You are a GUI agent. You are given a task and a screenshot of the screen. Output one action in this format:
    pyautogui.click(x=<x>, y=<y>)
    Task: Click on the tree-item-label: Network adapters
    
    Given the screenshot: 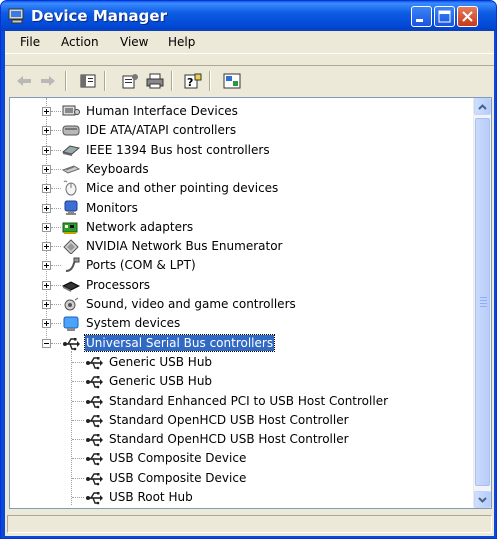 What is the action you would take?
    pyautogui.click(x=140, y=226)
    